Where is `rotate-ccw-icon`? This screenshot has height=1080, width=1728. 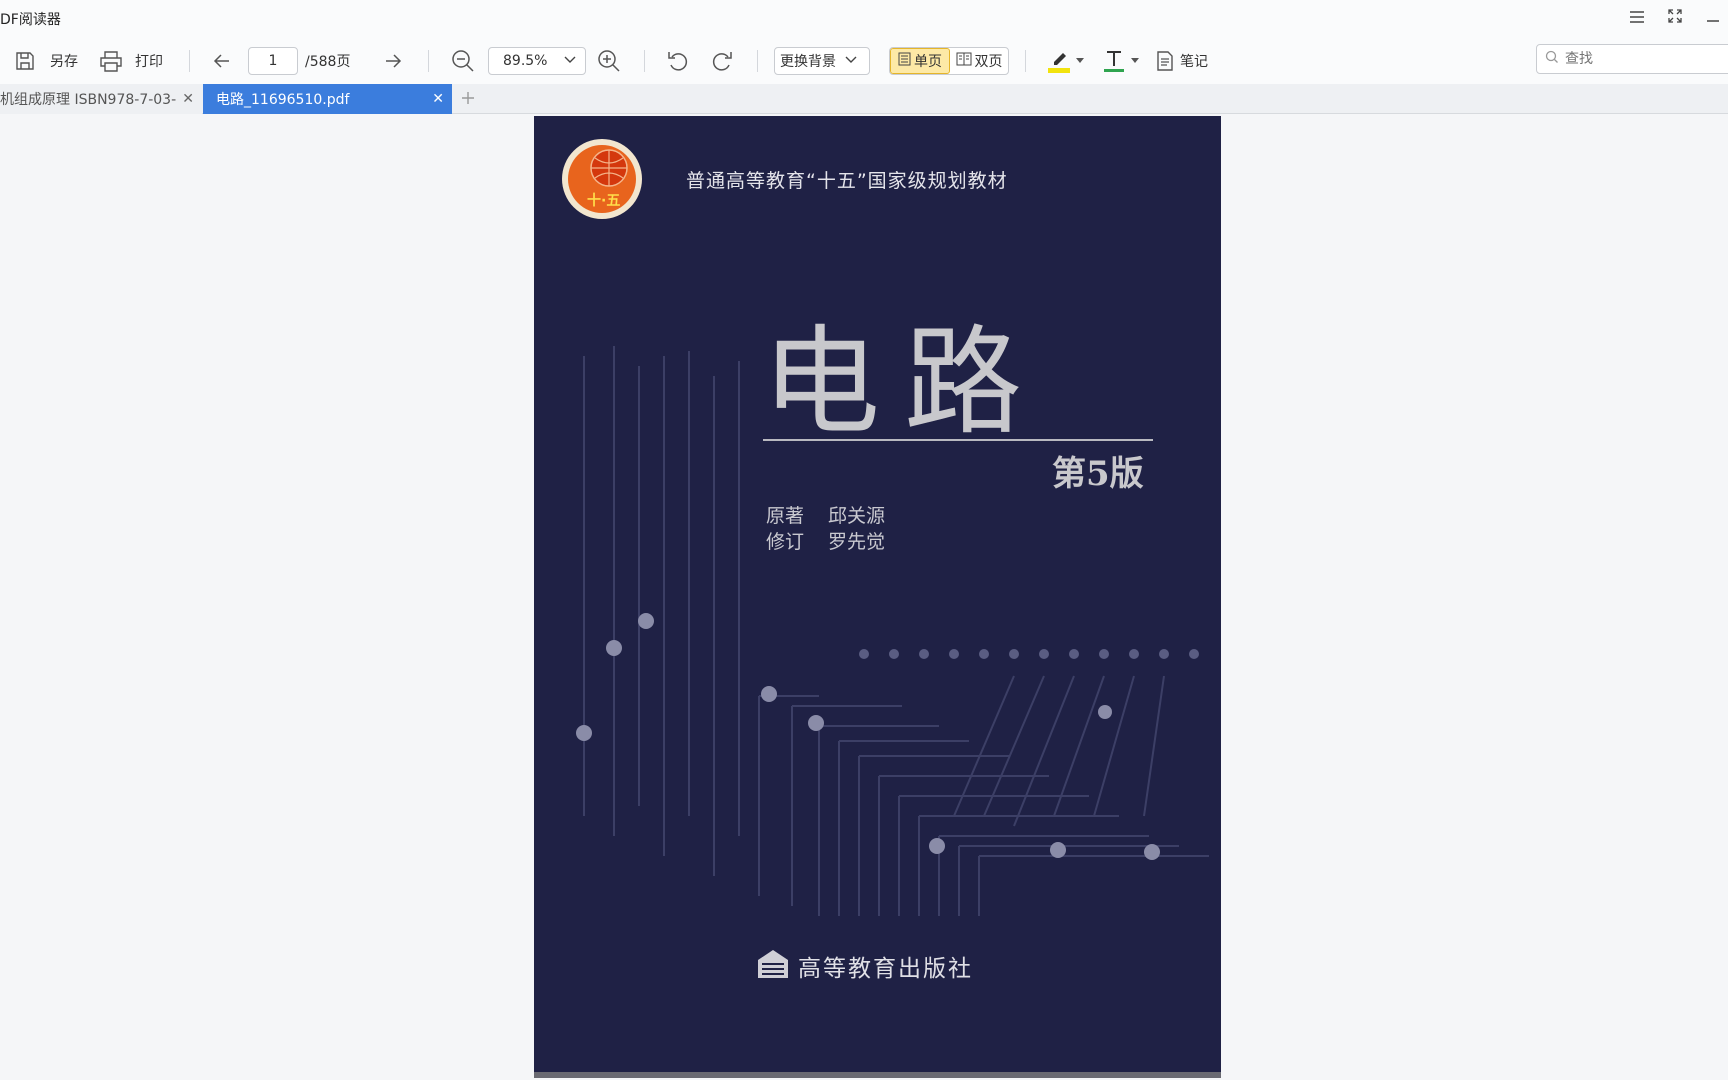
rotate-ccw-icon is located at coordinates (678, 61).